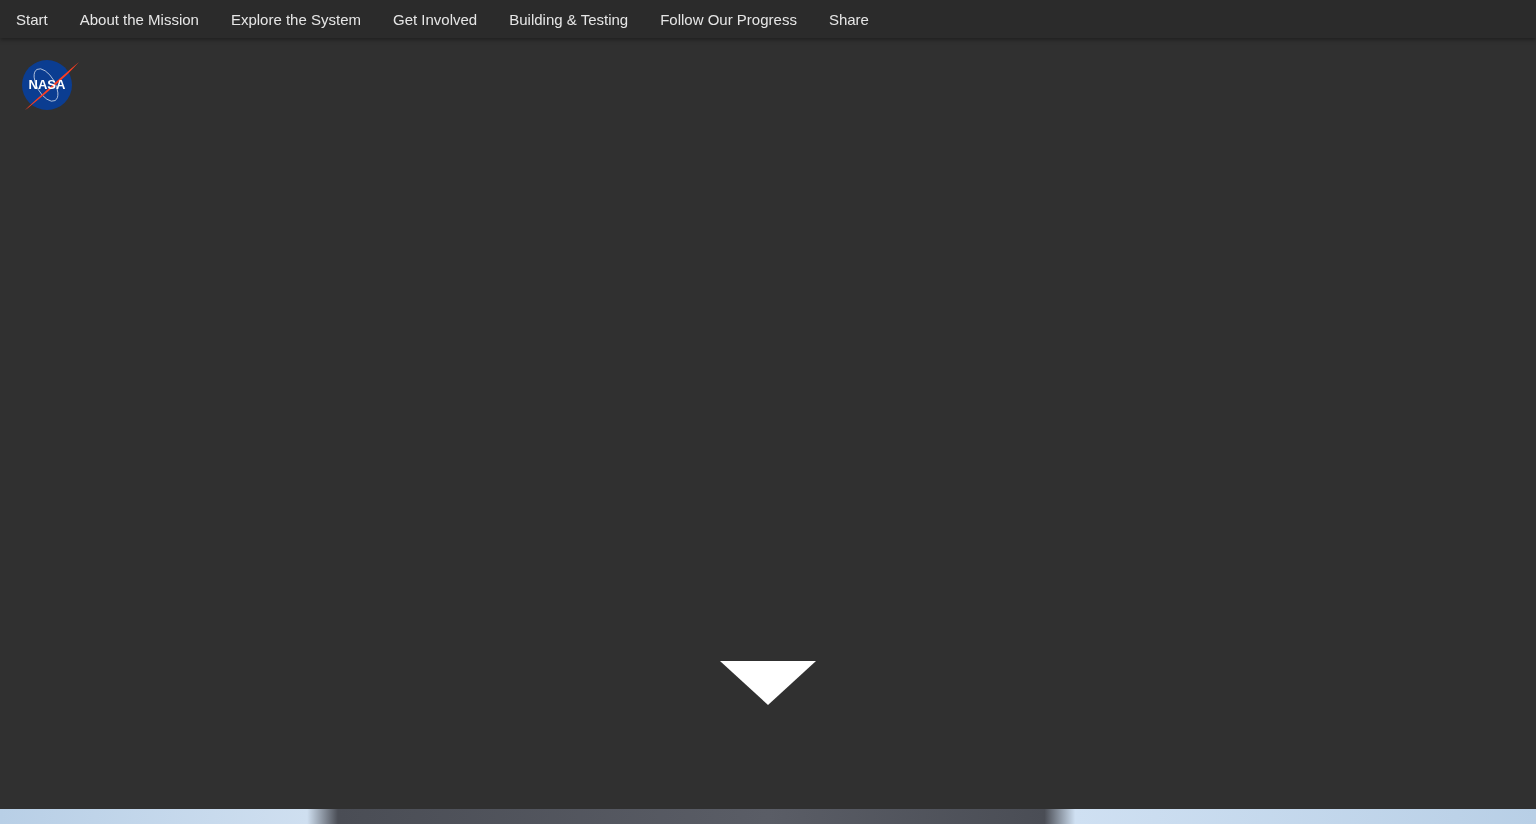 The height and width of the screenshot is (824, 1536). What do you see at coordinates (435, 19) in the screenshot?
I see `nav-link: Get Involved` at bounding box center [435, 19].